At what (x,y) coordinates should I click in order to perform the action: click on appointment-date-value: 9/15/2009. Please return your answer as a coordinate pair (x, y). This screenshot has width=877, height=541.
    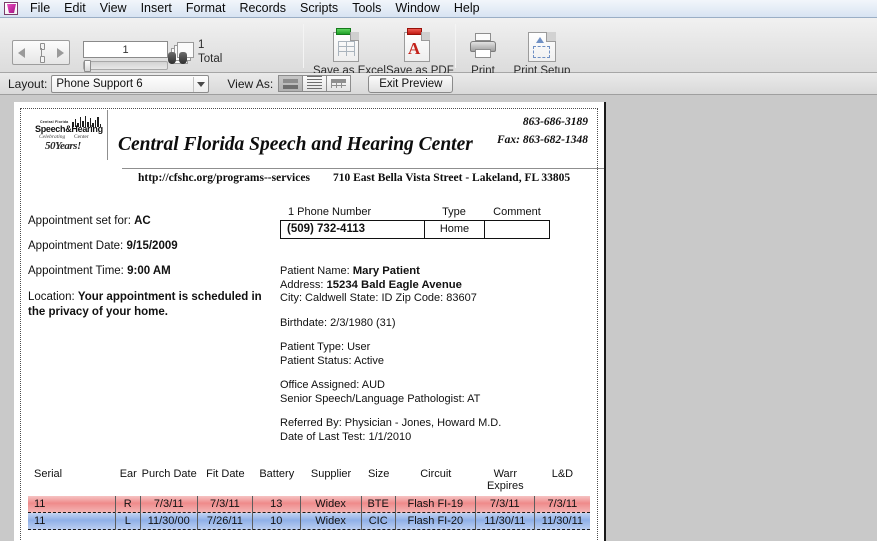
    Looking at the image, I should click on (152, 246).